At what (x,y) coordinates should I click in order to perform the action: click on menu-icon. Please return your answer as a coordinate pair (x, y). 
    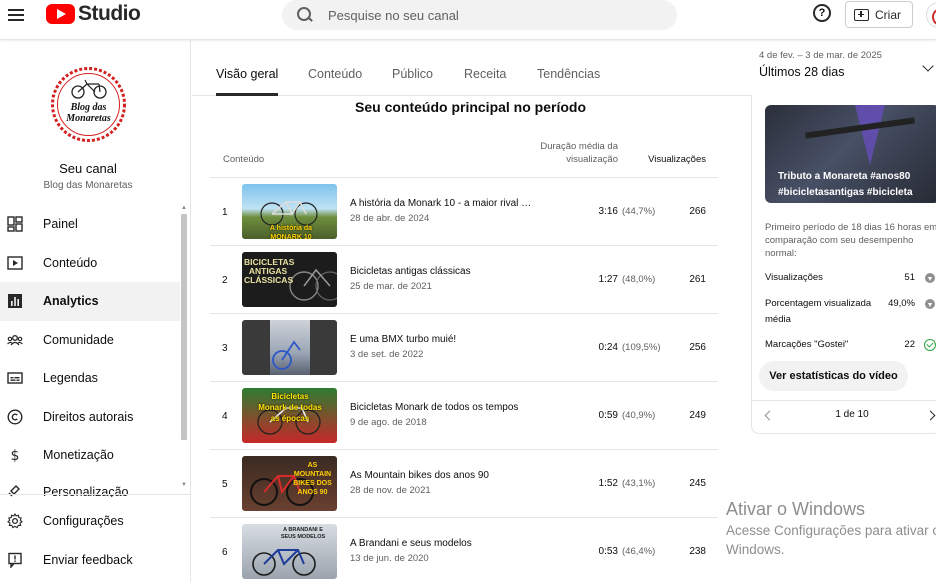
    Looking at the image, I should click on (17, 15).